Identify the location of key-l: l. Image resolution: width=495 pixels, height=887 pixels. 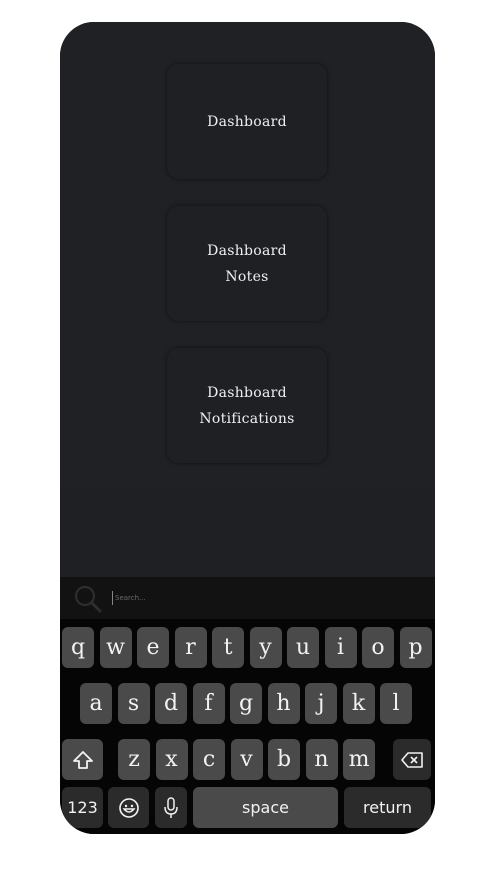
(396, 703).